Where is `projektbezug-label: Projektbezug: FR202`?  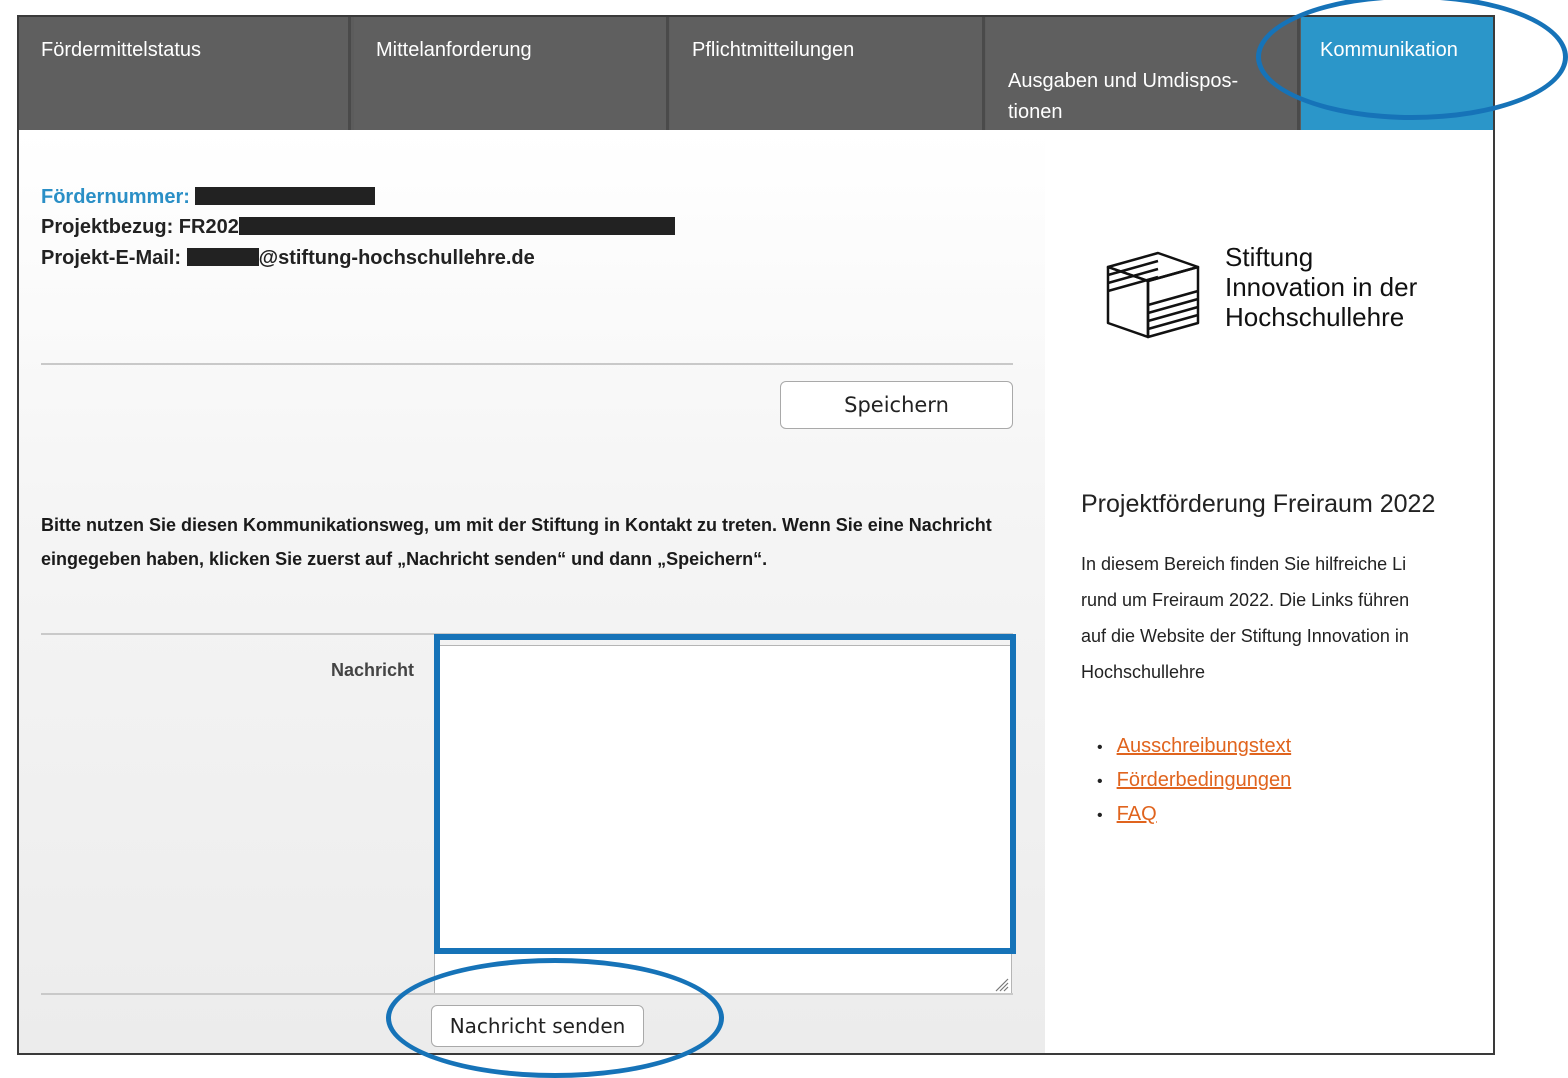
projektbezug-label: Projektbezug: FR202 is located at coordinates (140, 227).